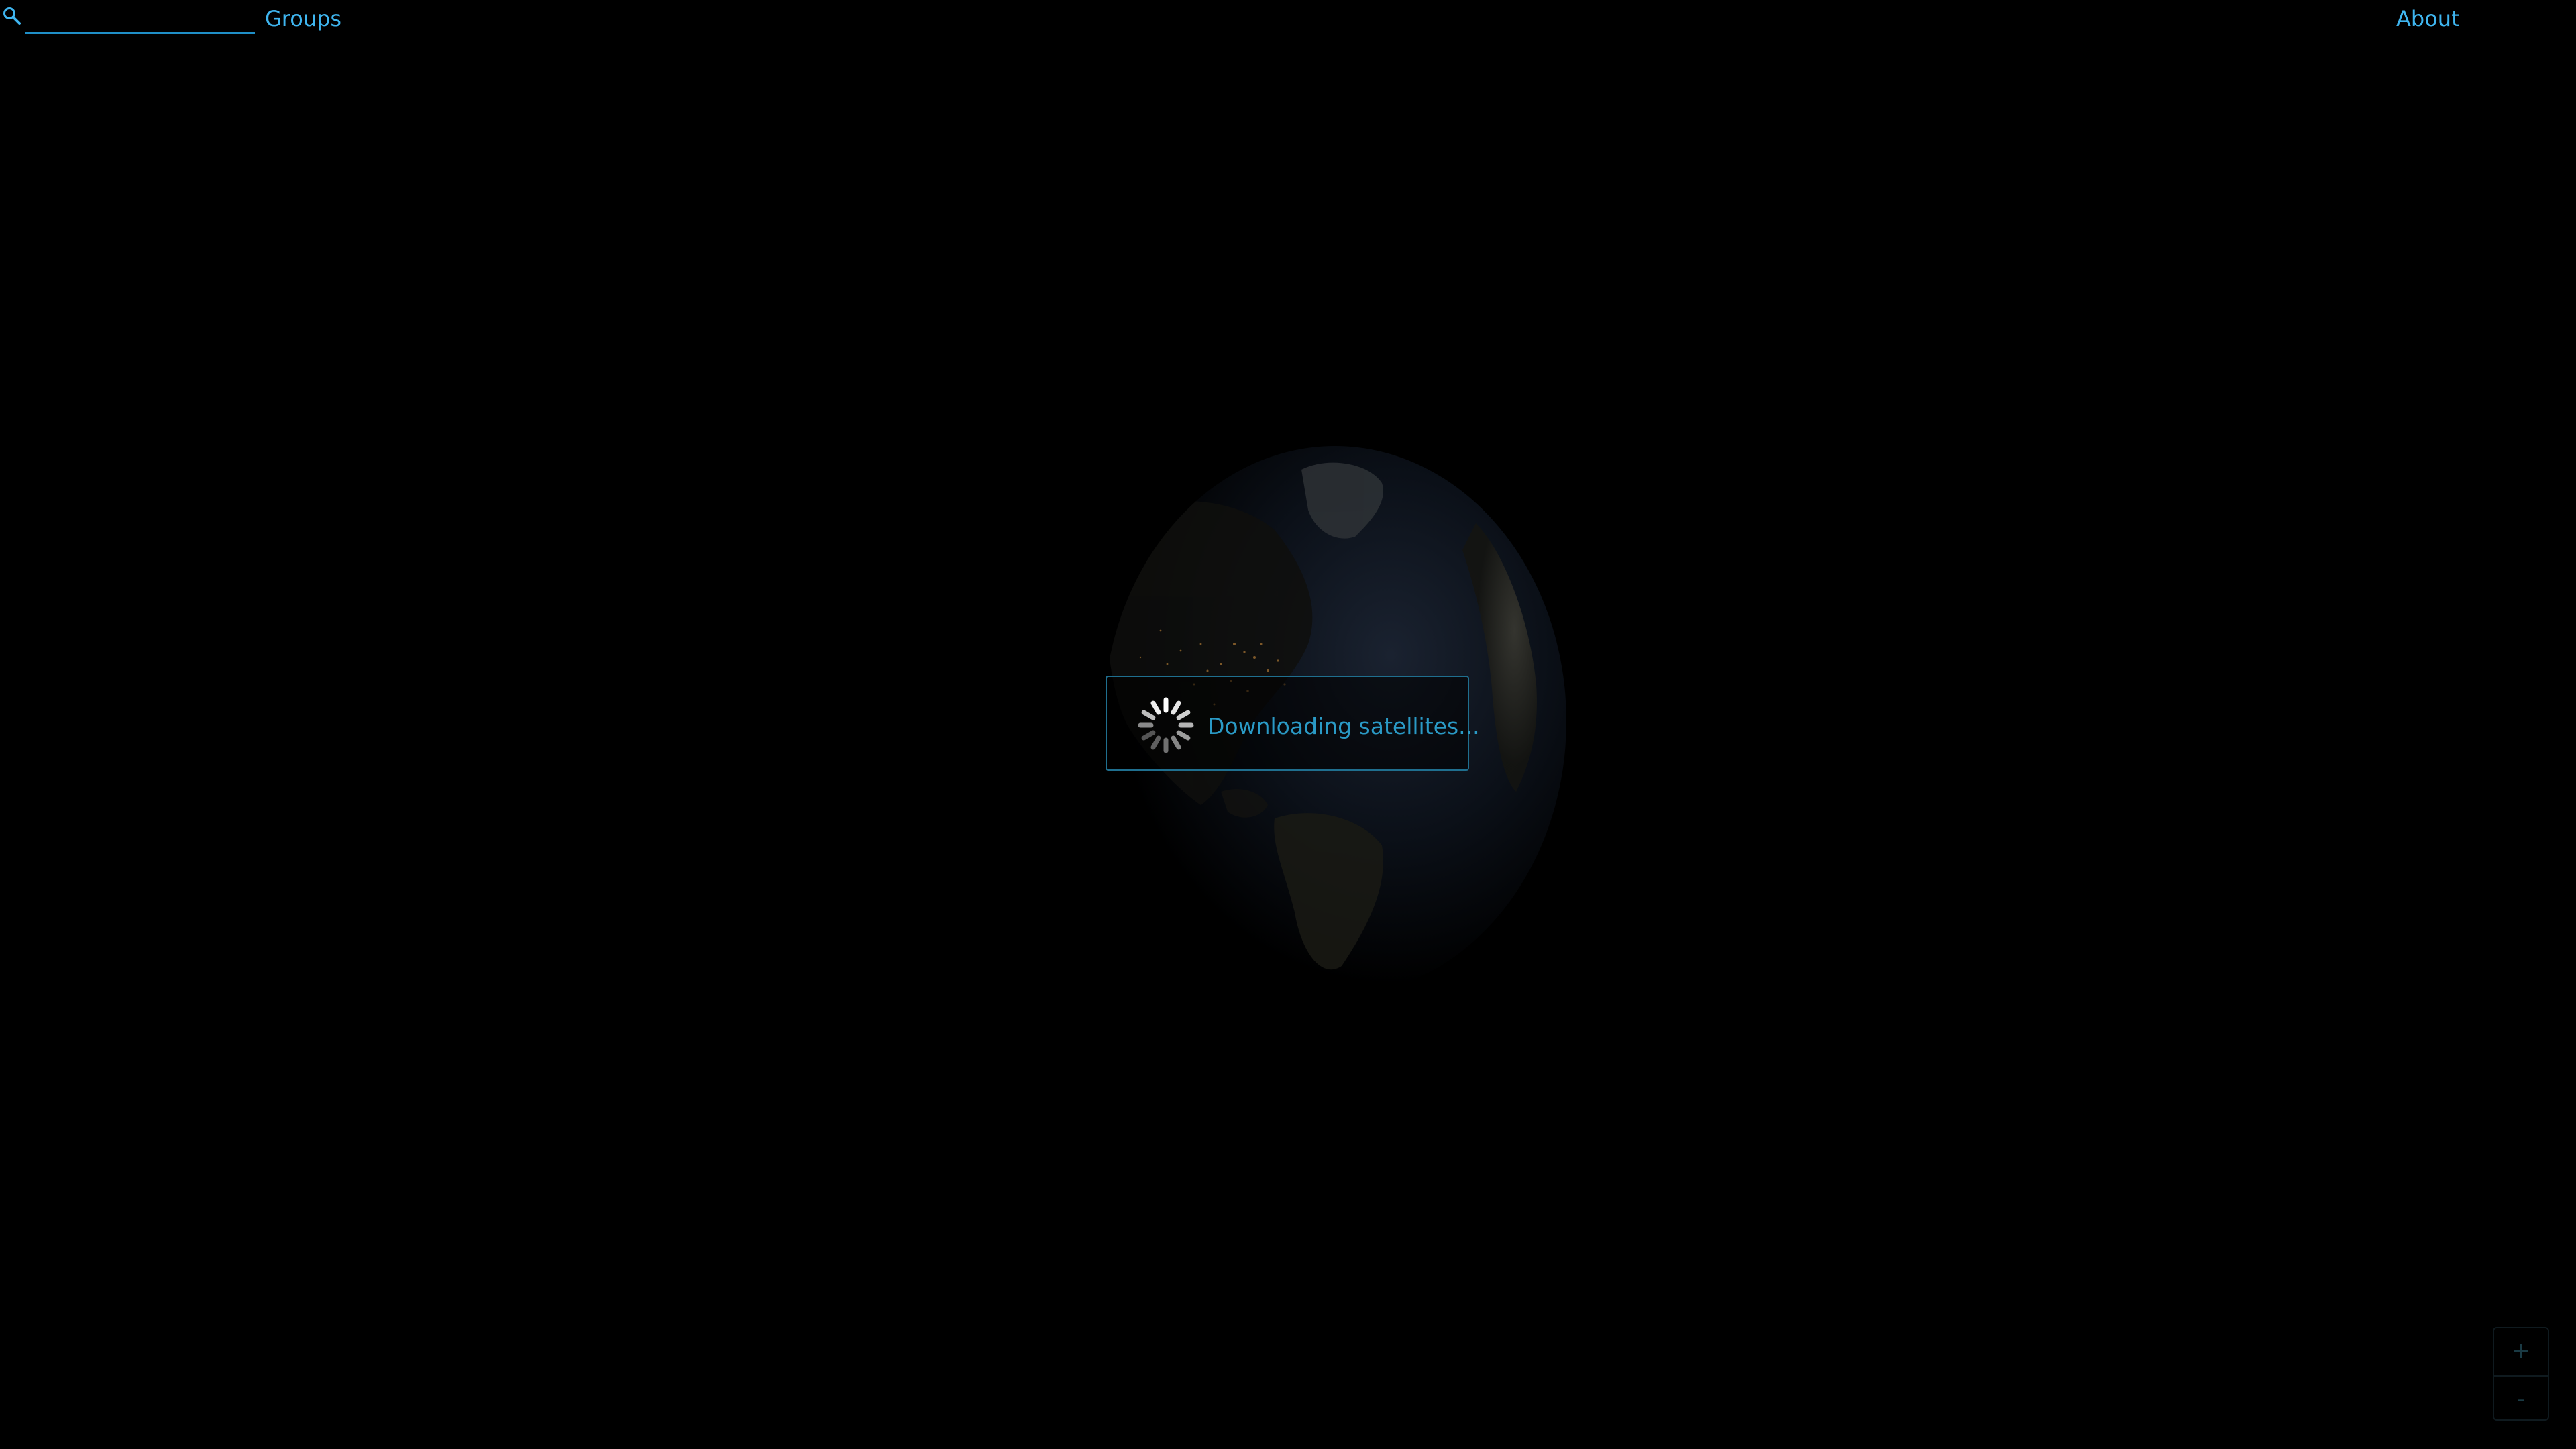  What do you see at coordinates (140, 19) in the screenshot?
I see `search-input` at bounding box center [140, 19].